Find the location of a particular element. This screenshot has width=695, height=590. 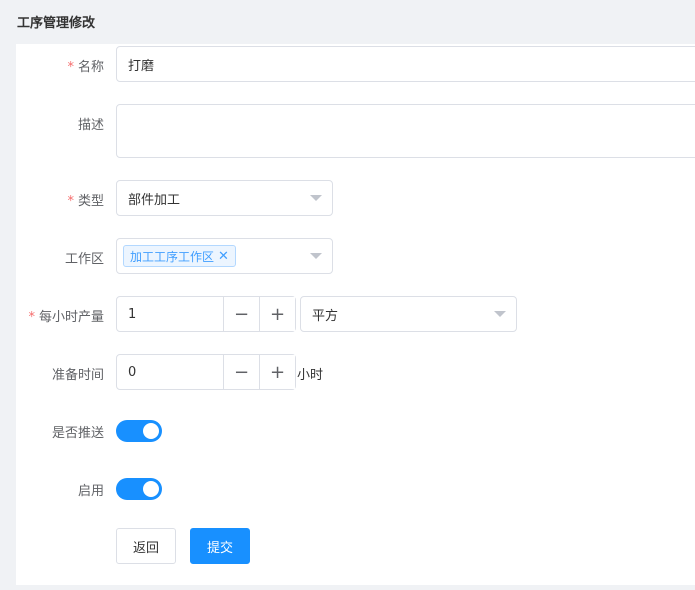

close-icon: ✕ is located at coordinates (223, 256).